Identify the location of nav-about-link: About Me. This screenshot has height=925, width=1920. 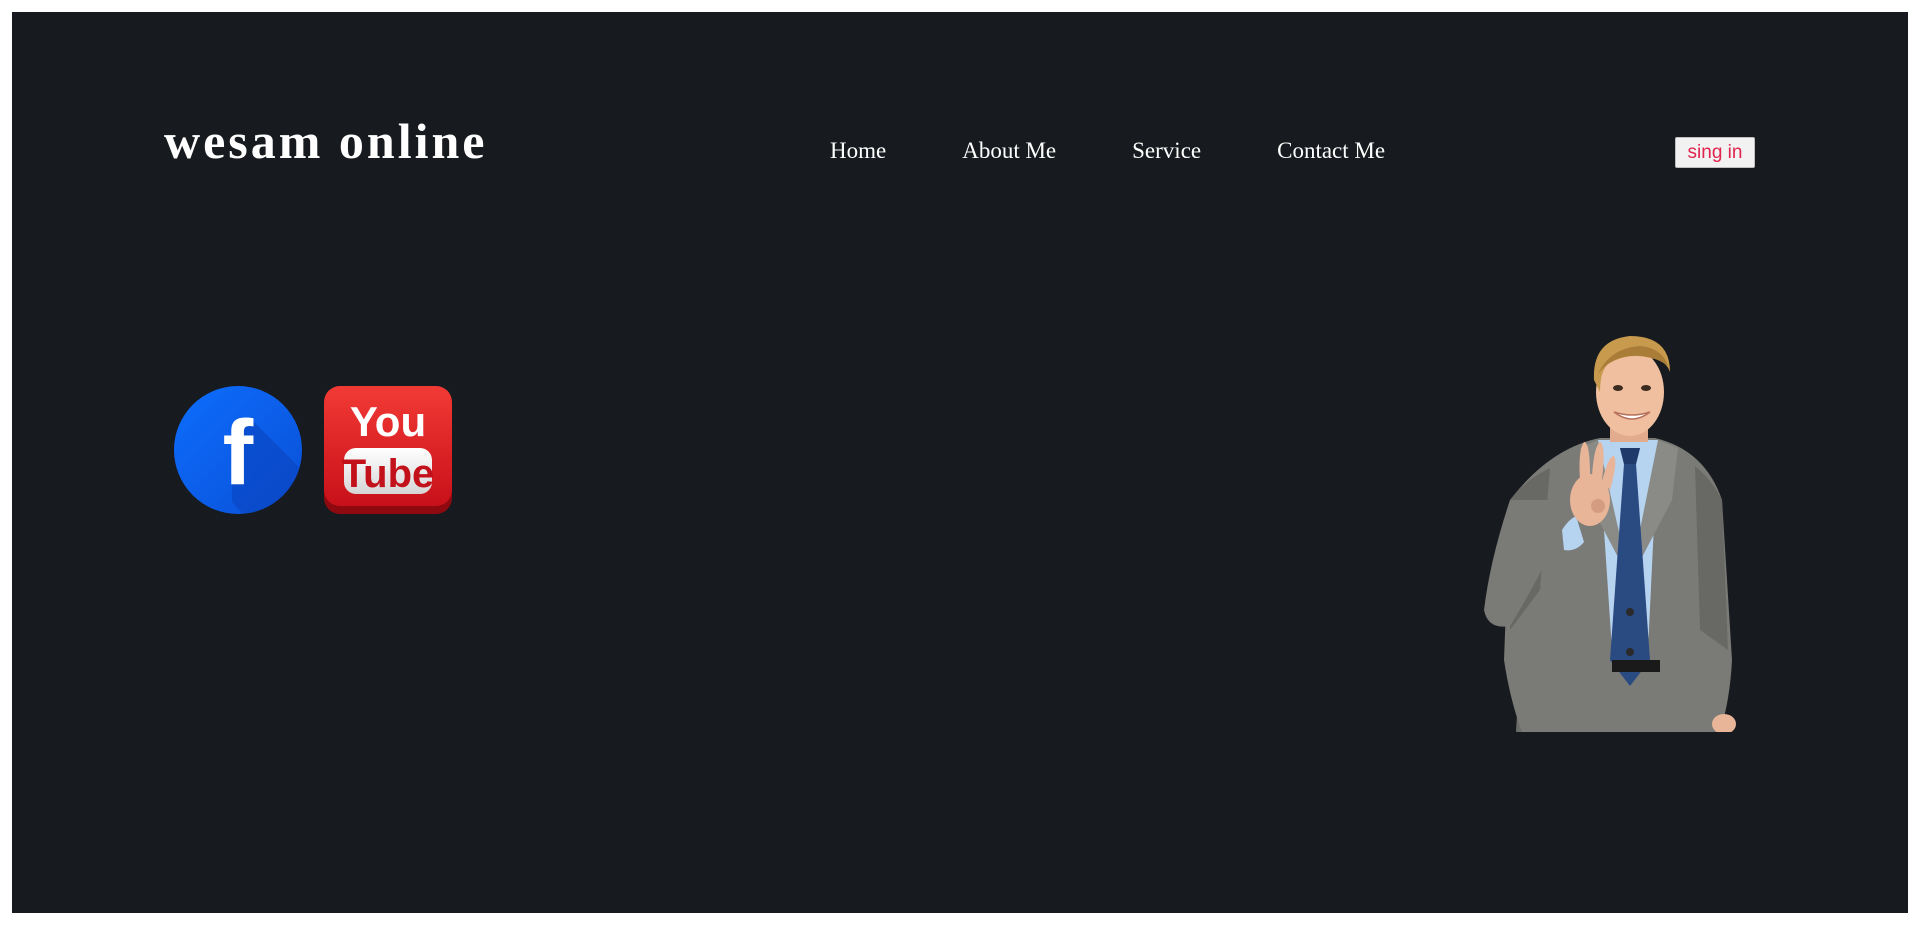
(1009, 151).